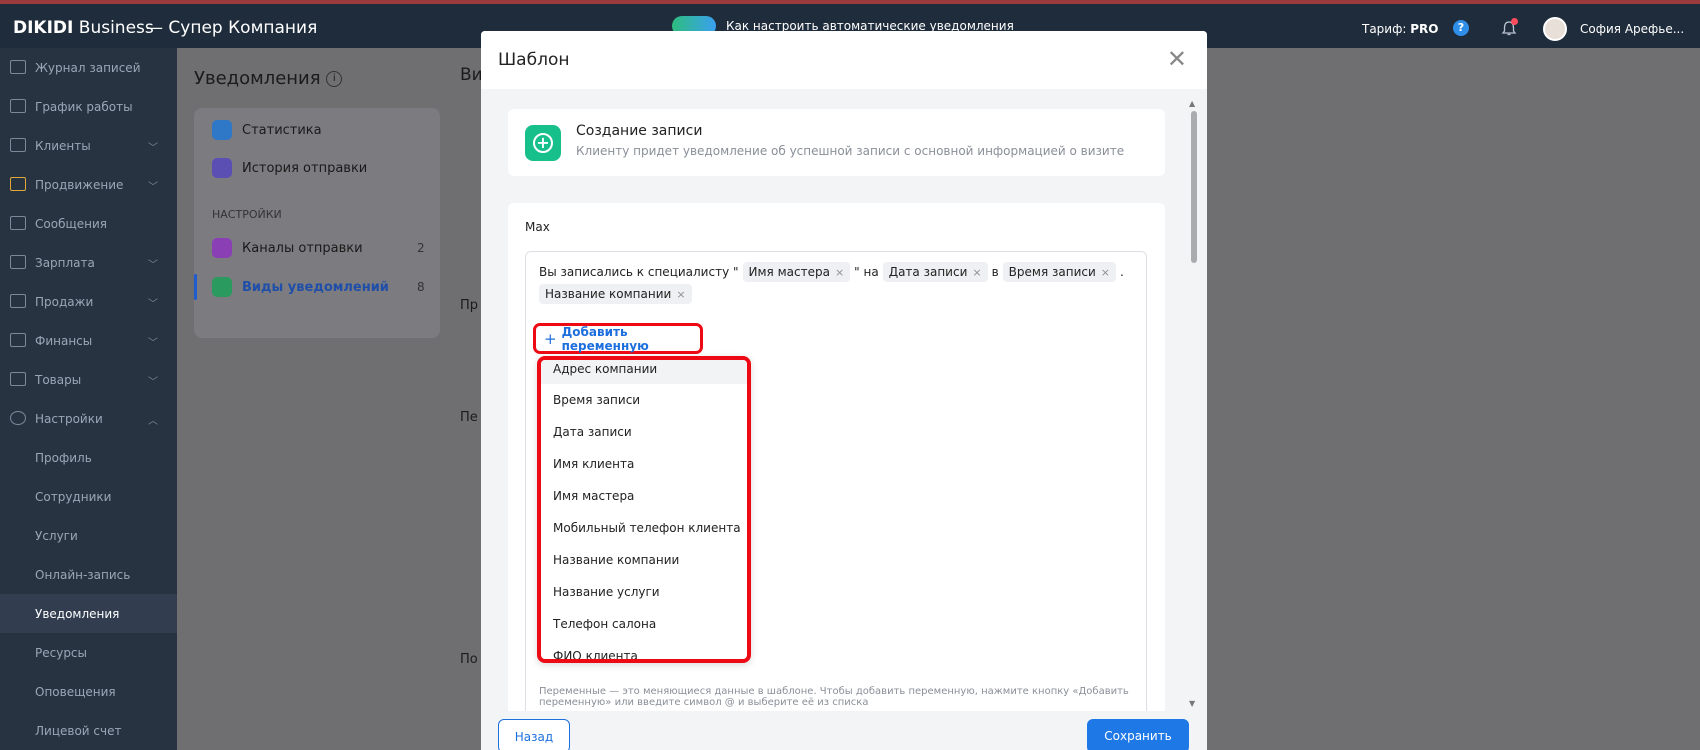 The height and width of the screenshot is (750, 1700). Describe the element at coordinates (844, 730) in the screenshot. I see `modal-footer: Назад Сохранить` at that location.